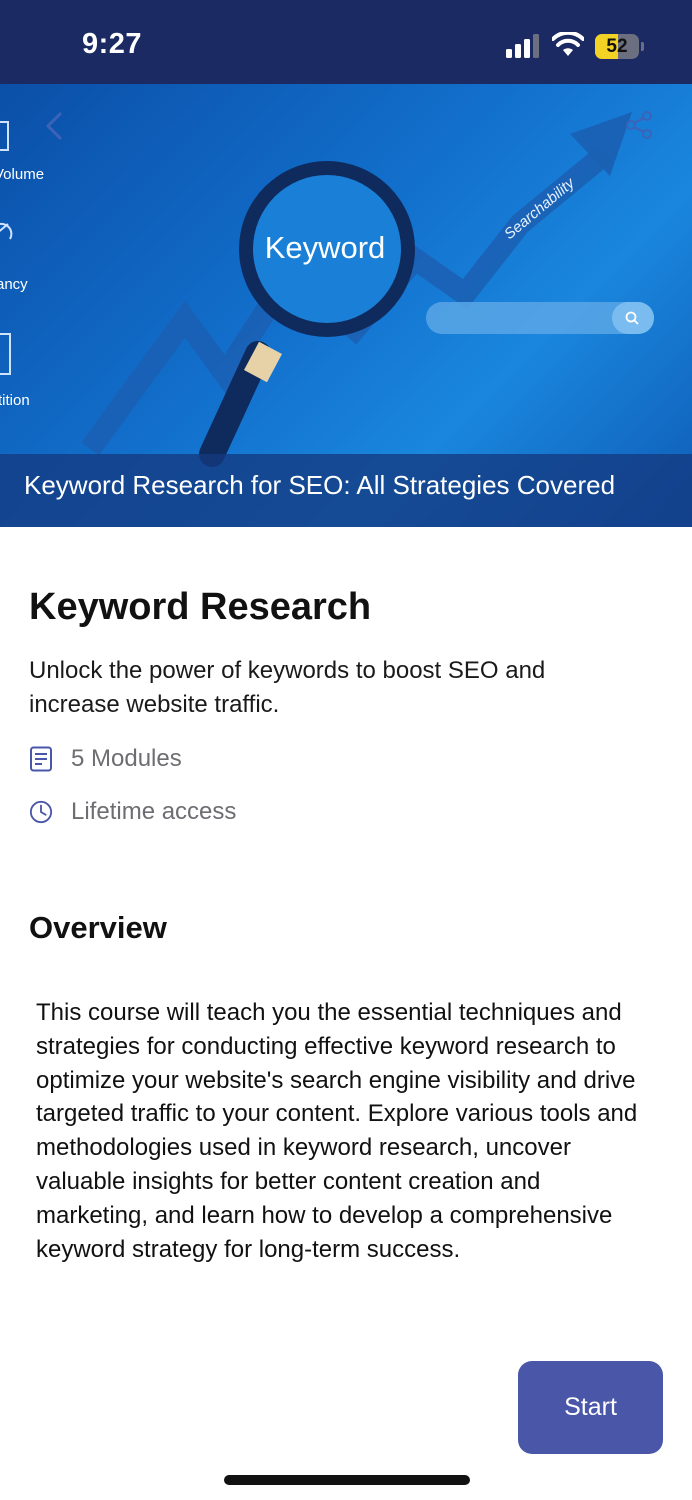 The width and height of the screenshot is (692, 1500). Describe the element at coordinates (112, 44) in the screenshot. I see `status-time: 9:27` at that location.